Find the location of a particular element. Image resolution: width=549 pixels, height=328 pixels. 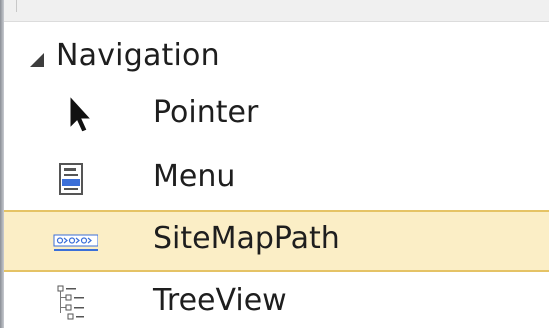

toolbox-item-label: Pointer is located at coordinates (206, 112).